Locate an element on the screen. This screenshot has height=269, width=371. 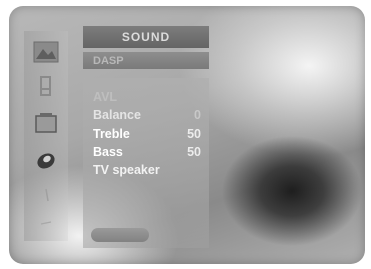
time-icon is located at coordinates (46, 123).